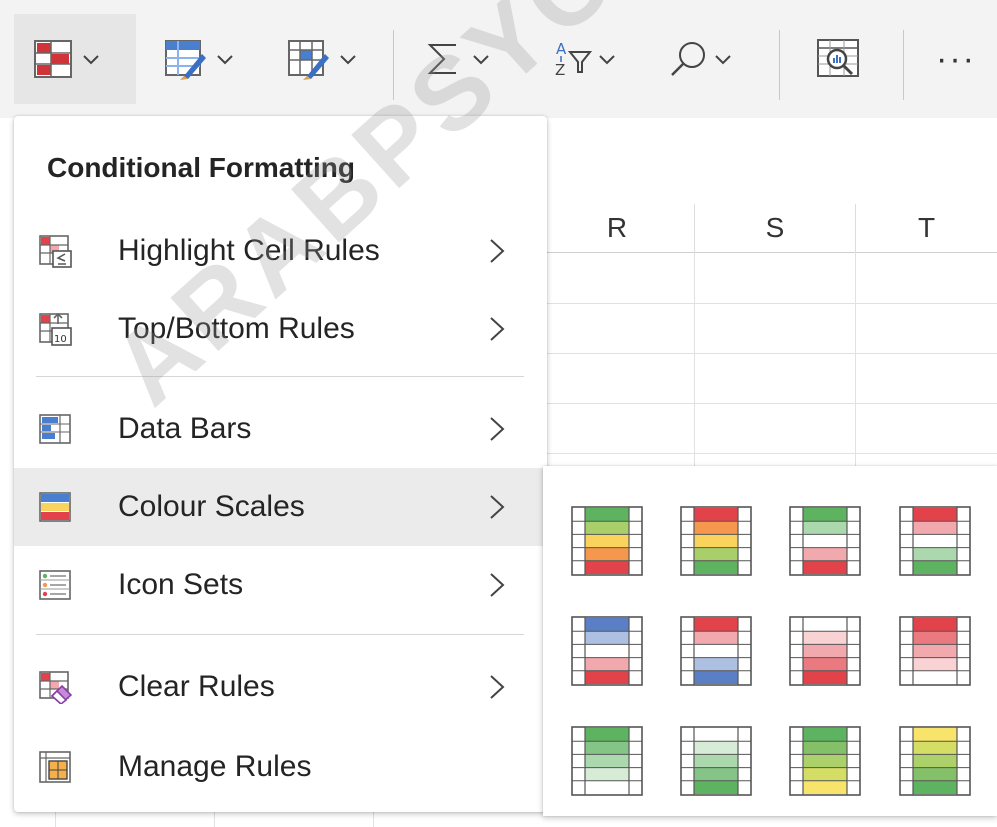 The width and height of the screenshot is (997, 827). Describe the element at coordinates (825, 651) in the screenshot. I see `colour-scale-white-red` at that location.